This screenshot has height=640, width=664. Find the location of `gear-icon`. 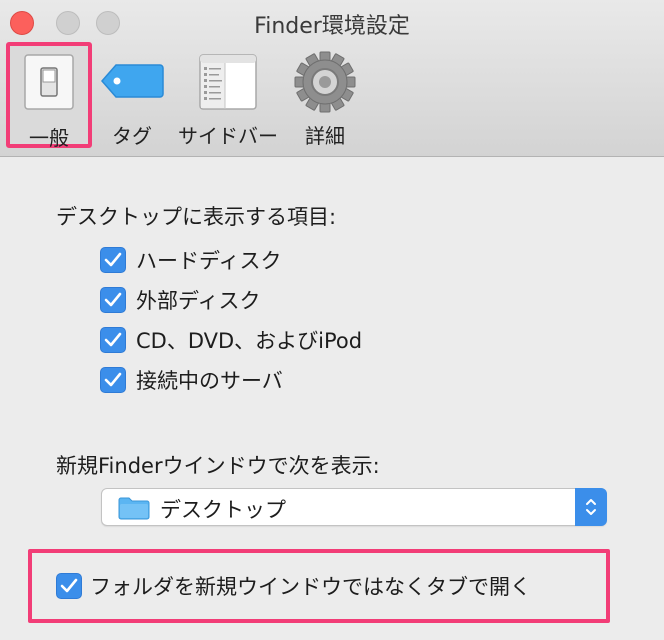

gear-icon is located at coordinates (325, 84).